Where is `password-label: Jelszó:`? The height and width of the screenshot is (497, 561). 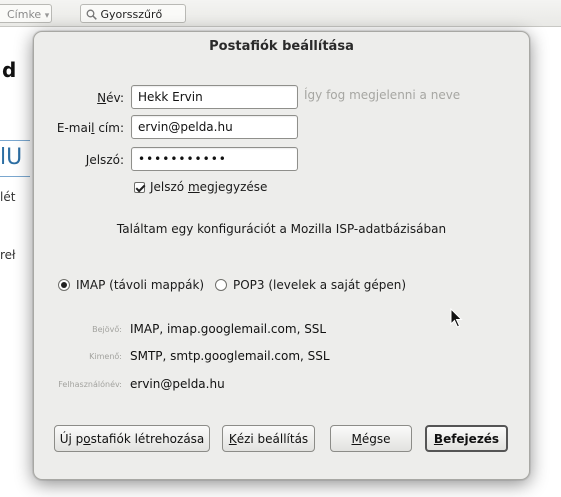 password-label: Jelszó: is located at coordinates (104, 160).